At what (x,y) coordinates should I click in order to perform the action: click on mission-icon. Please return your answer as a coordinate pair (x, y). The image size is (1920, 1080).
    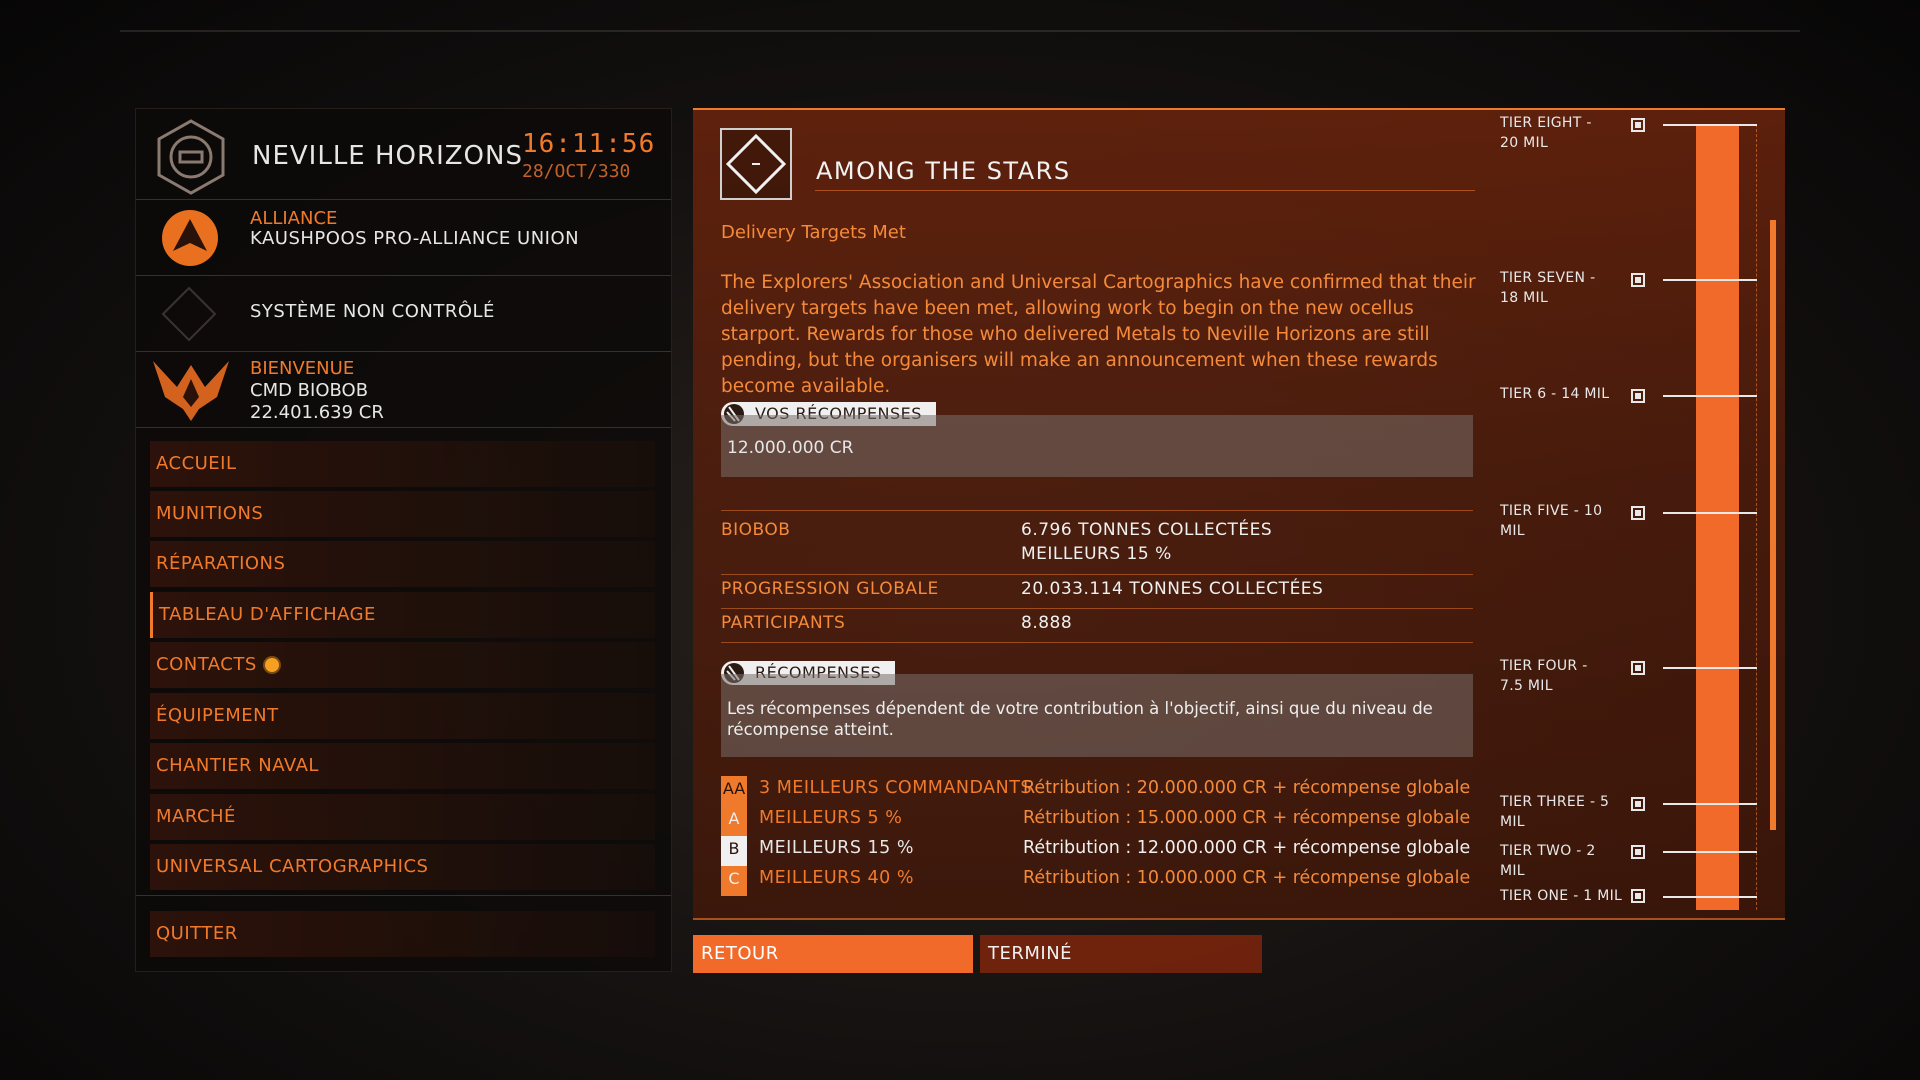
    Looking at the image, I should click on (756, 164).